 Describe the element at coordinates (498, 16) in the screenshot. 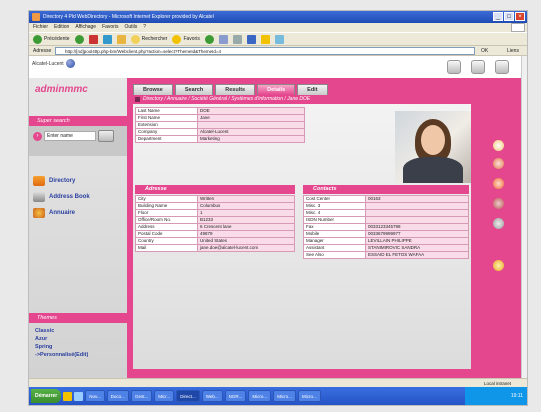

I see `minimize-button: _` at that location.